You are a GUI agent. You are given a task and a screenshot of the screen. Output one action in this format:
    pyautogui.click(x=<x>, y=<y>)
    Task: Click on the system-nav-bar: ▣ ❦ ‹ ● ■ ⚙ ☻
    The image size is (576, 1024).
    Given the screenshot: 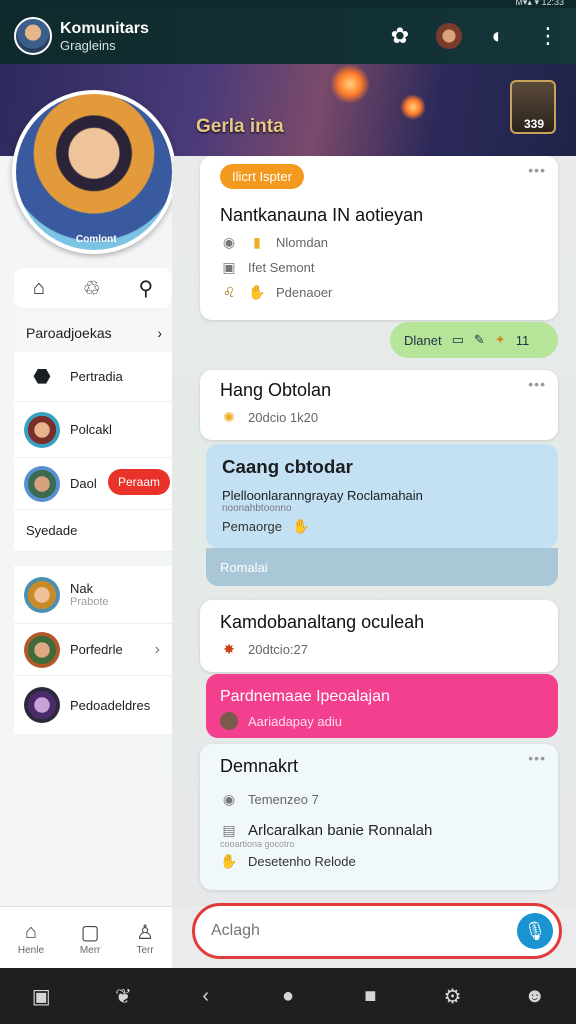 What is the action you would take?
    pyautogui.click(x=288, y=996)
    